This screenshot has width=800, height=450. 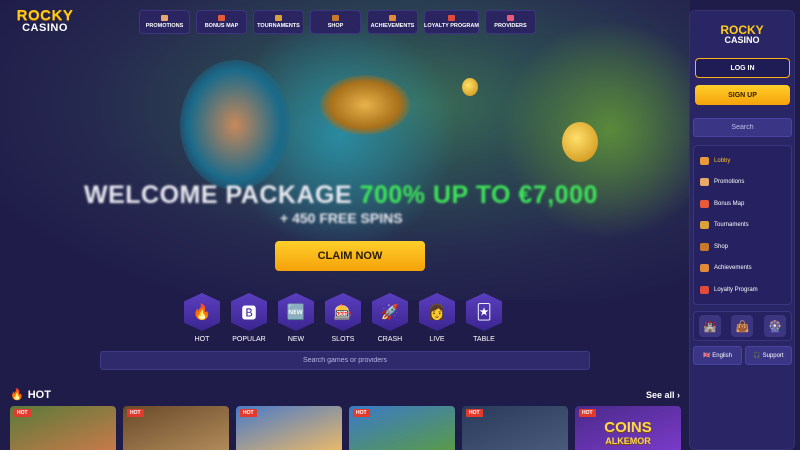 What do you see at coordinates (742, 269) in the screenshot?
I see `sidebar-item-achievements: Achievements` at bounding box center [742, 269].